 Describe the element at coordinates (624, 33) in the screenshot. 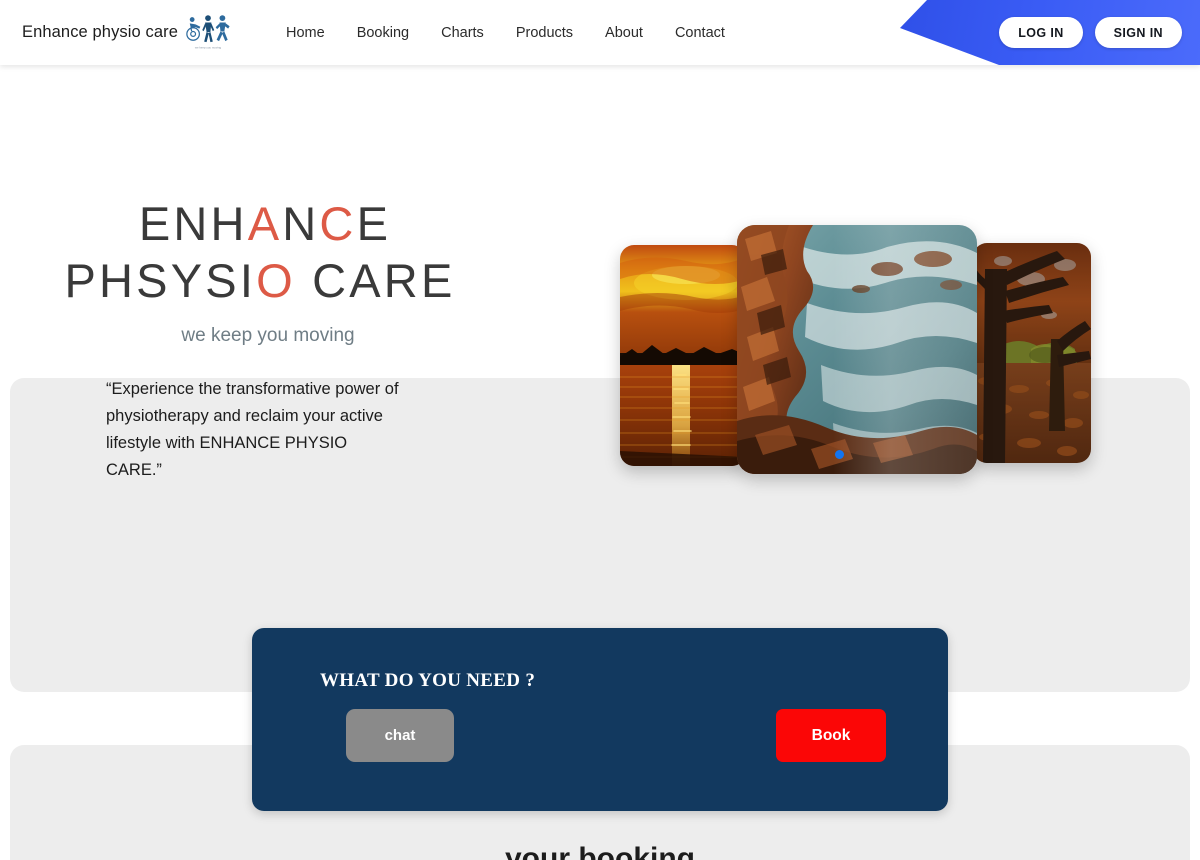

I see `nav-item-about: About` at that location.